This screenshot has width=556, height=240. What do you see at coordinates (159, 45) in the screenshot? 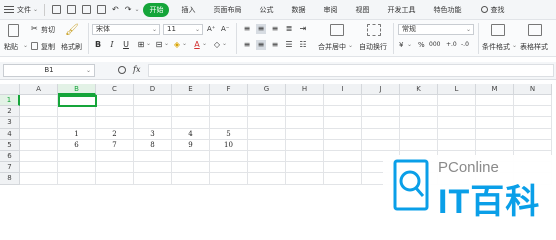
I see `merge-cells-icon: ⊟` at bounding box center [159, 45].